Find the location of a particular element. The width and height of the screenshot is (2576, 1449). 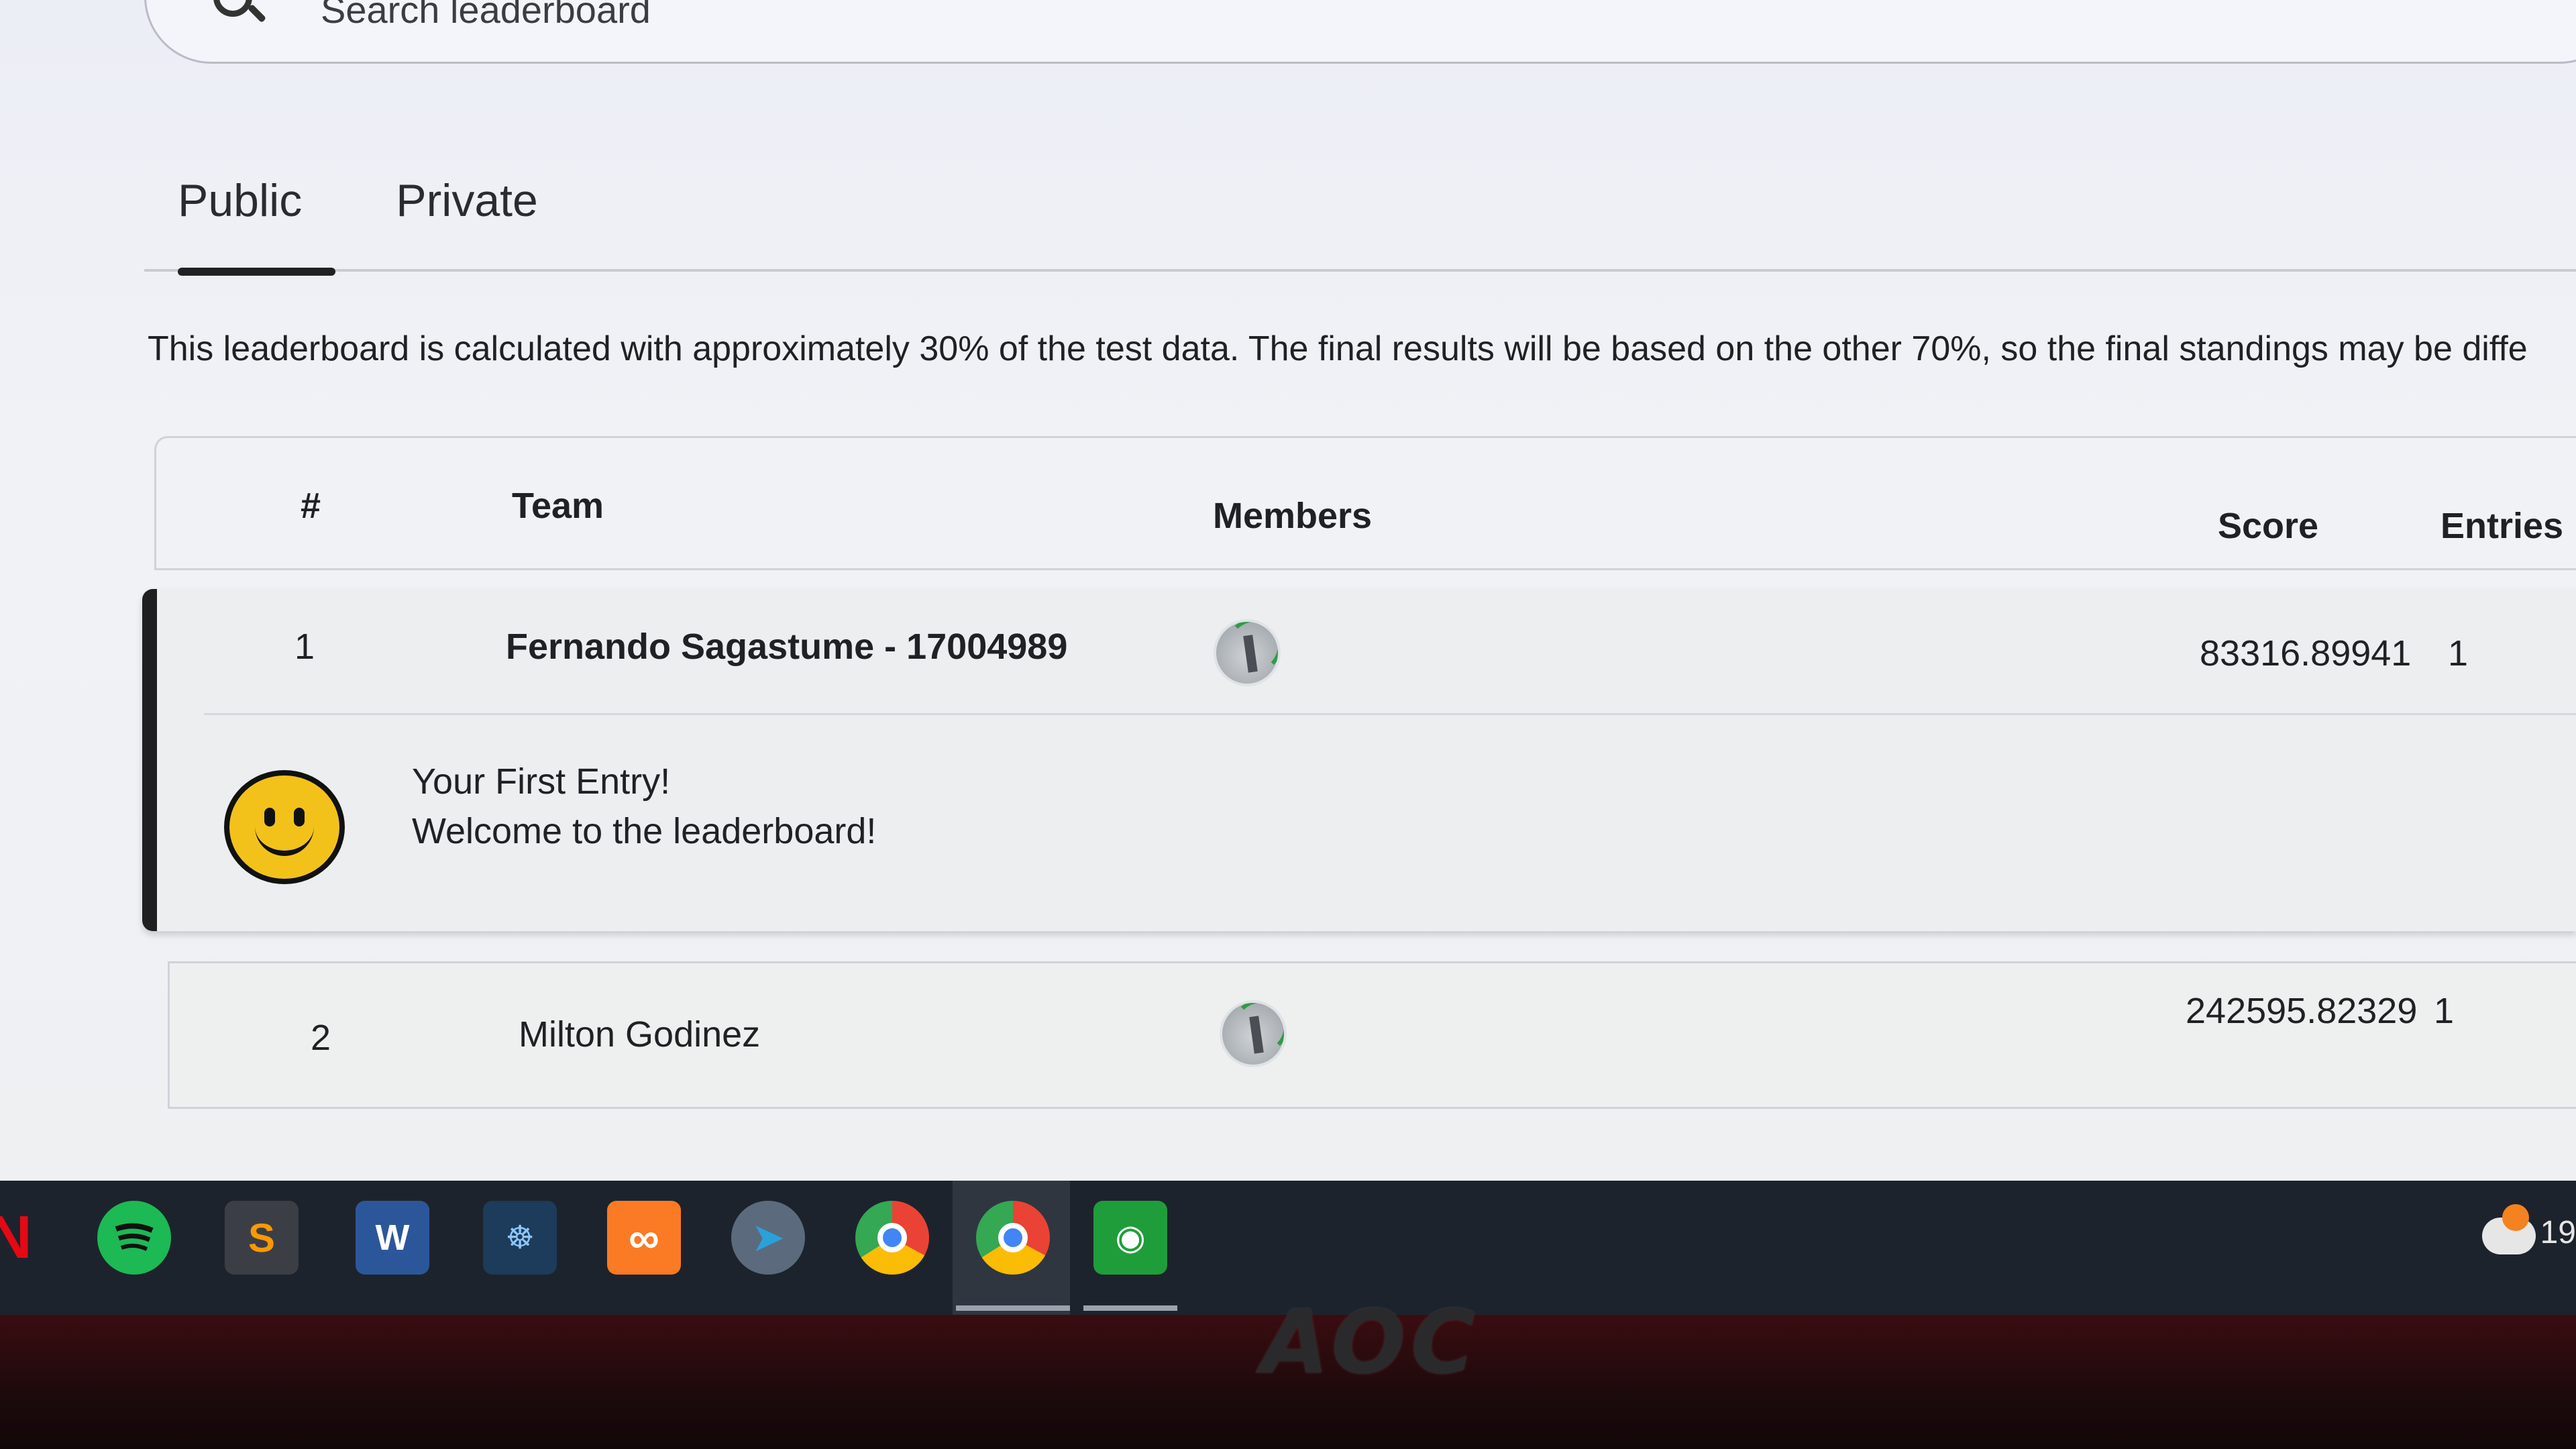

xampp-icon: ∞ is located at coordinates (644, 1238).